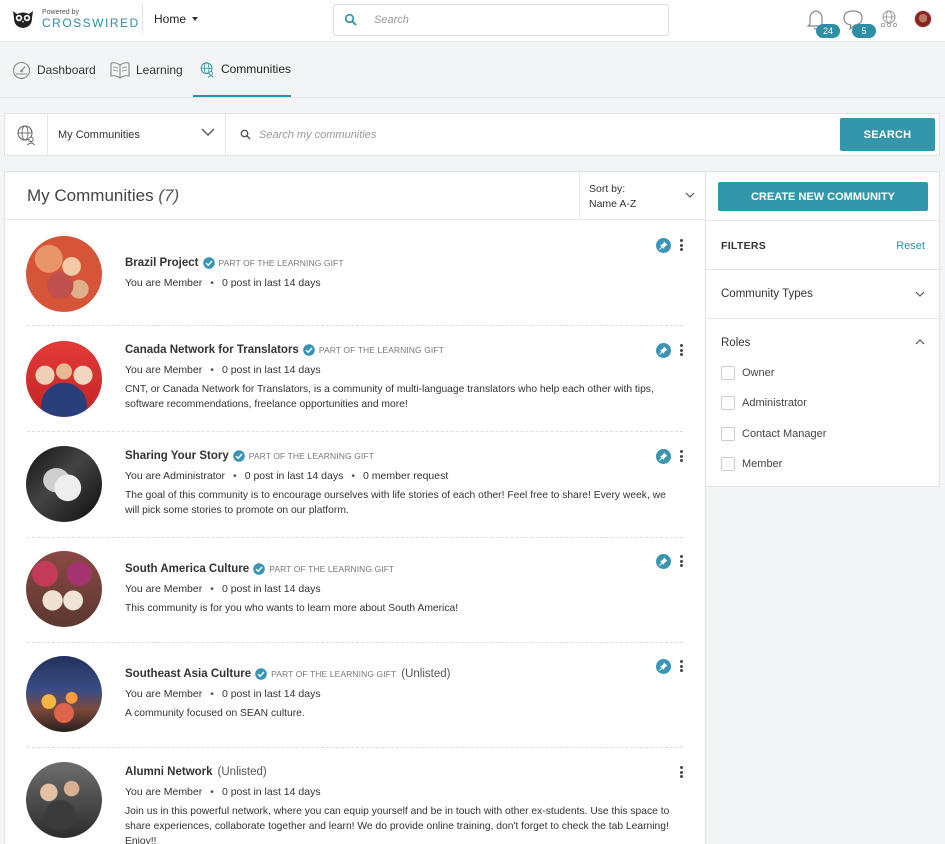 The width and height of the screenshot is (945, 844). Describe the element at coordinates (137, 134) in the screenshot. I see `community-scope-select: My Communities` at that location.